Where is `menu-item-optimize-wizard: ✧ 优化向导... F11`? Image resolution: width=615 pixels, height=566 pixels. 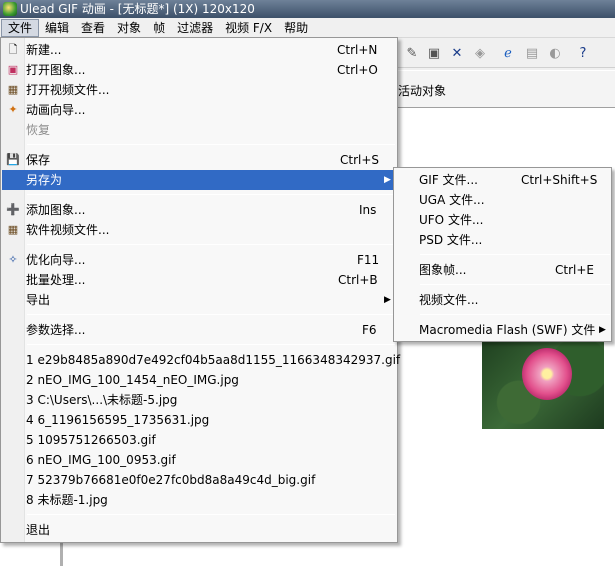 menu-item-optimize-wizard: ✧ 优化向导... F11 is located at coordinates (199, 260).